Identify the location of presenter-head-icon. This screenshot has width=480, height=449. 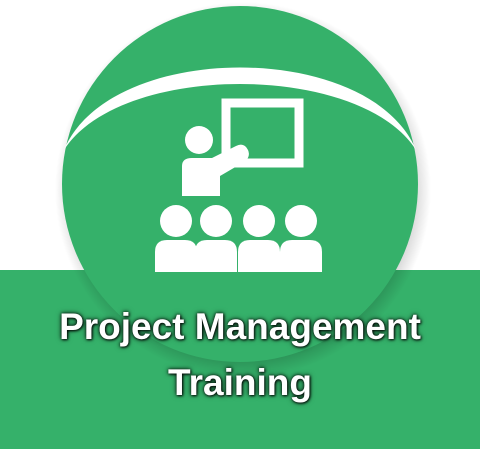
(199, 140).